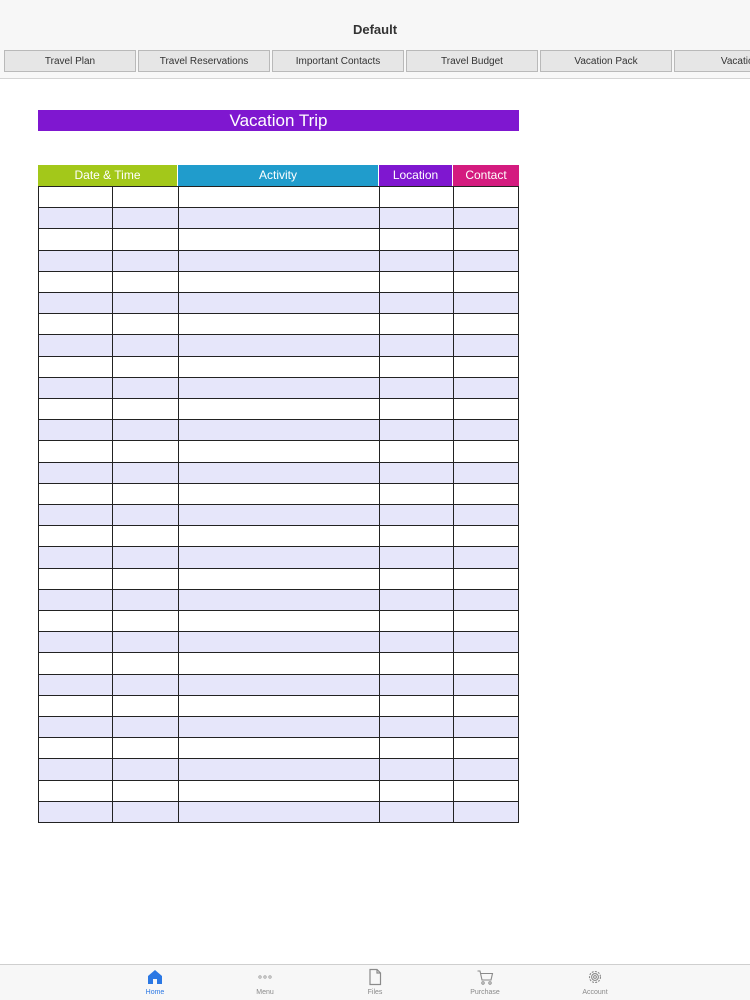 Image resolution: width=750 pixels, height=1000 pixels. I want to click on tab-home-label: Home, so click(155, 992).